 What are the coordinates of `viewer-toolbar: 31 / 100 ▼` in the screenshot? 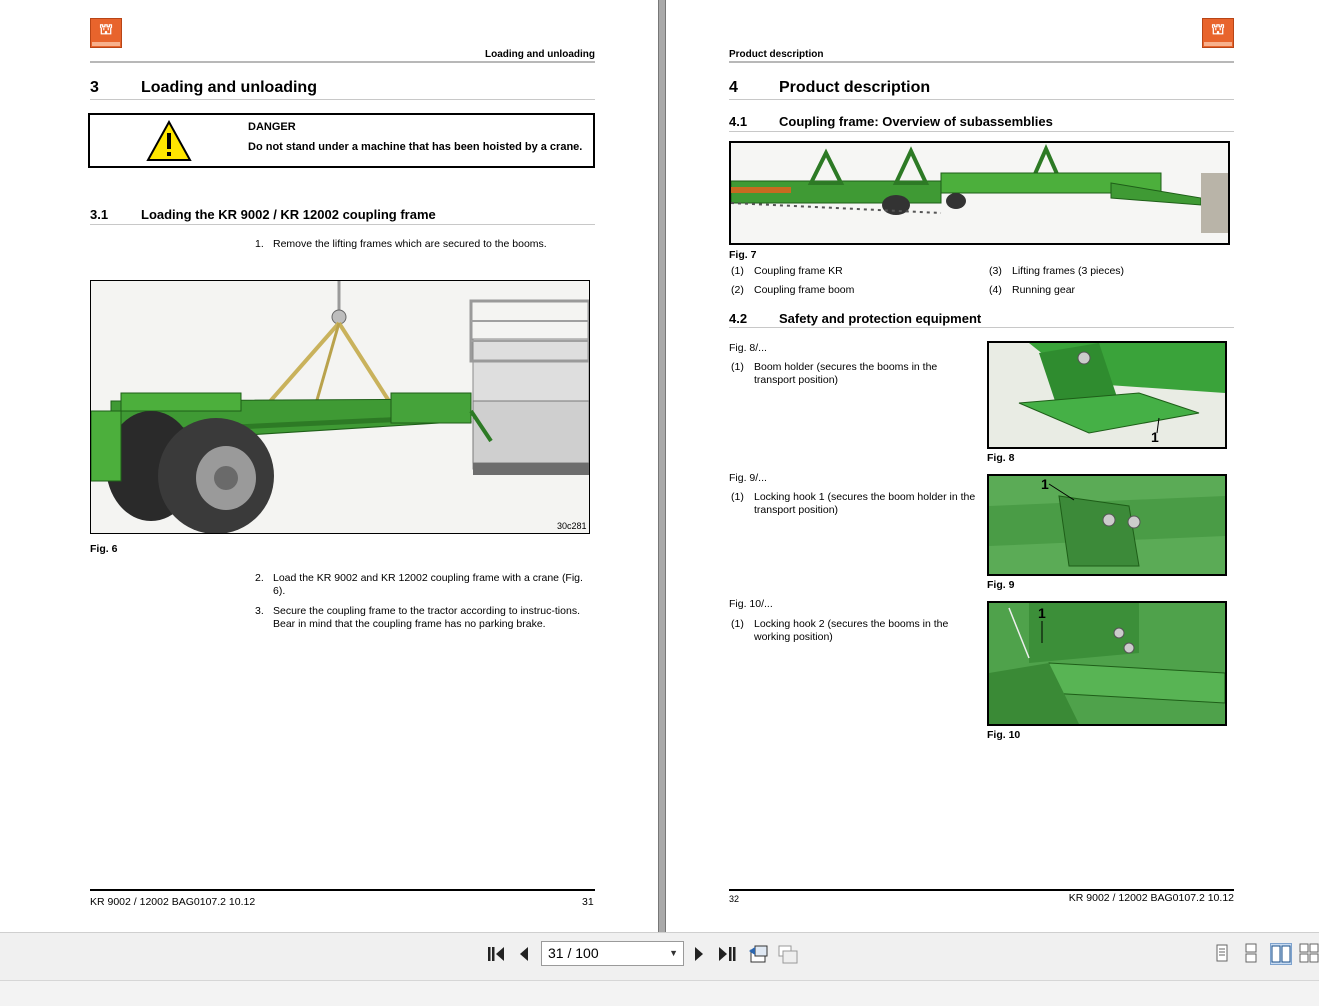 It's located at (659, 956).